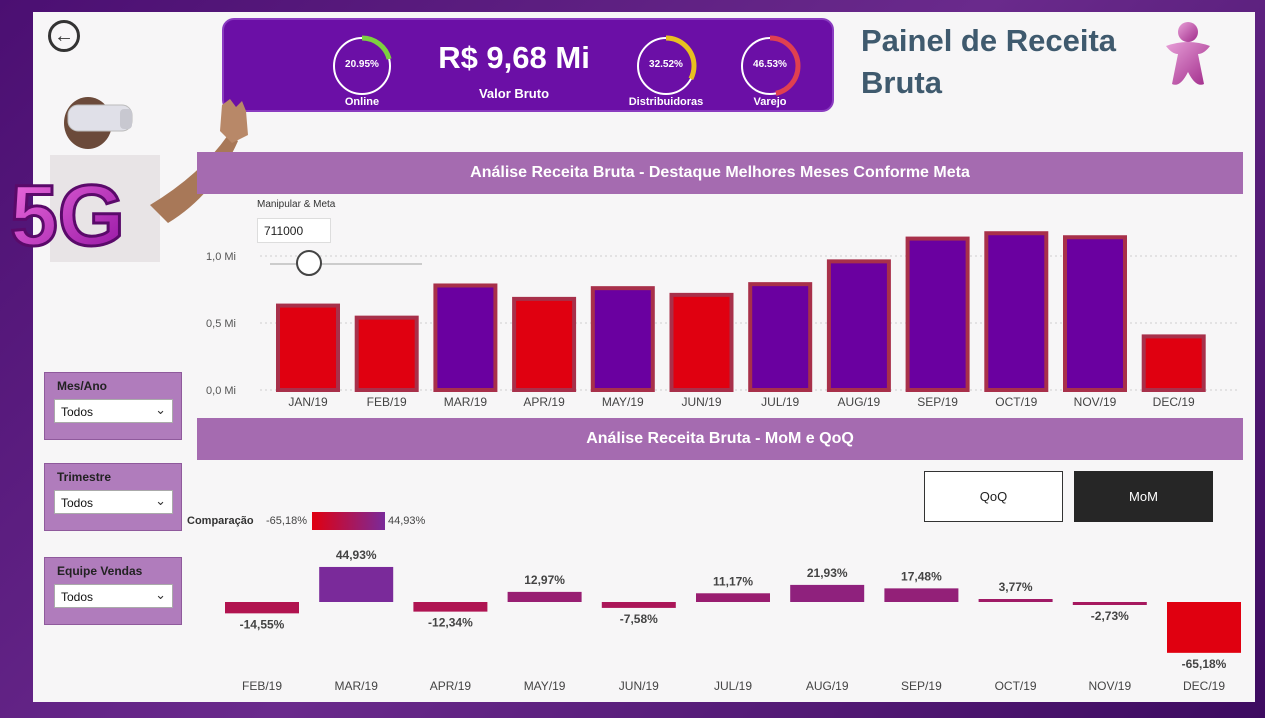 The image size is (1265, 718). Describe the element at coordinates (666, 102) in the screenshot. I see `gauge-label: Distribuidoras` at that location.